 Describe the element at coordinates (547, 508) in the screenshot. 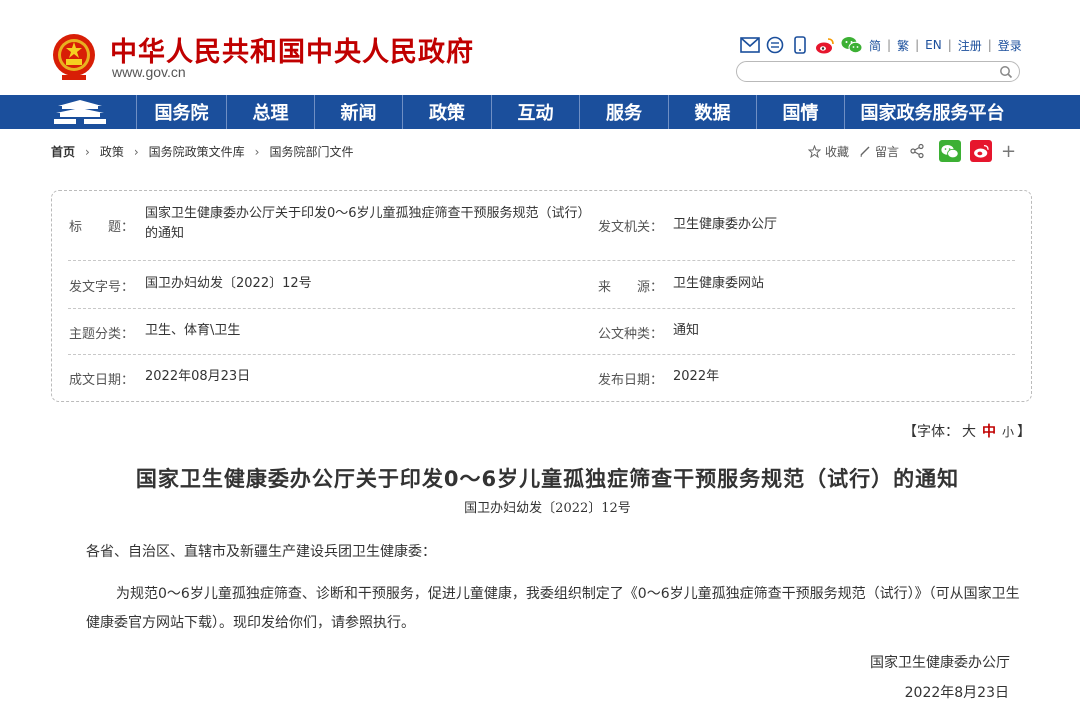

I see `article-doc-number: 国卫办妇幼发〔2022〕12号` at that location.